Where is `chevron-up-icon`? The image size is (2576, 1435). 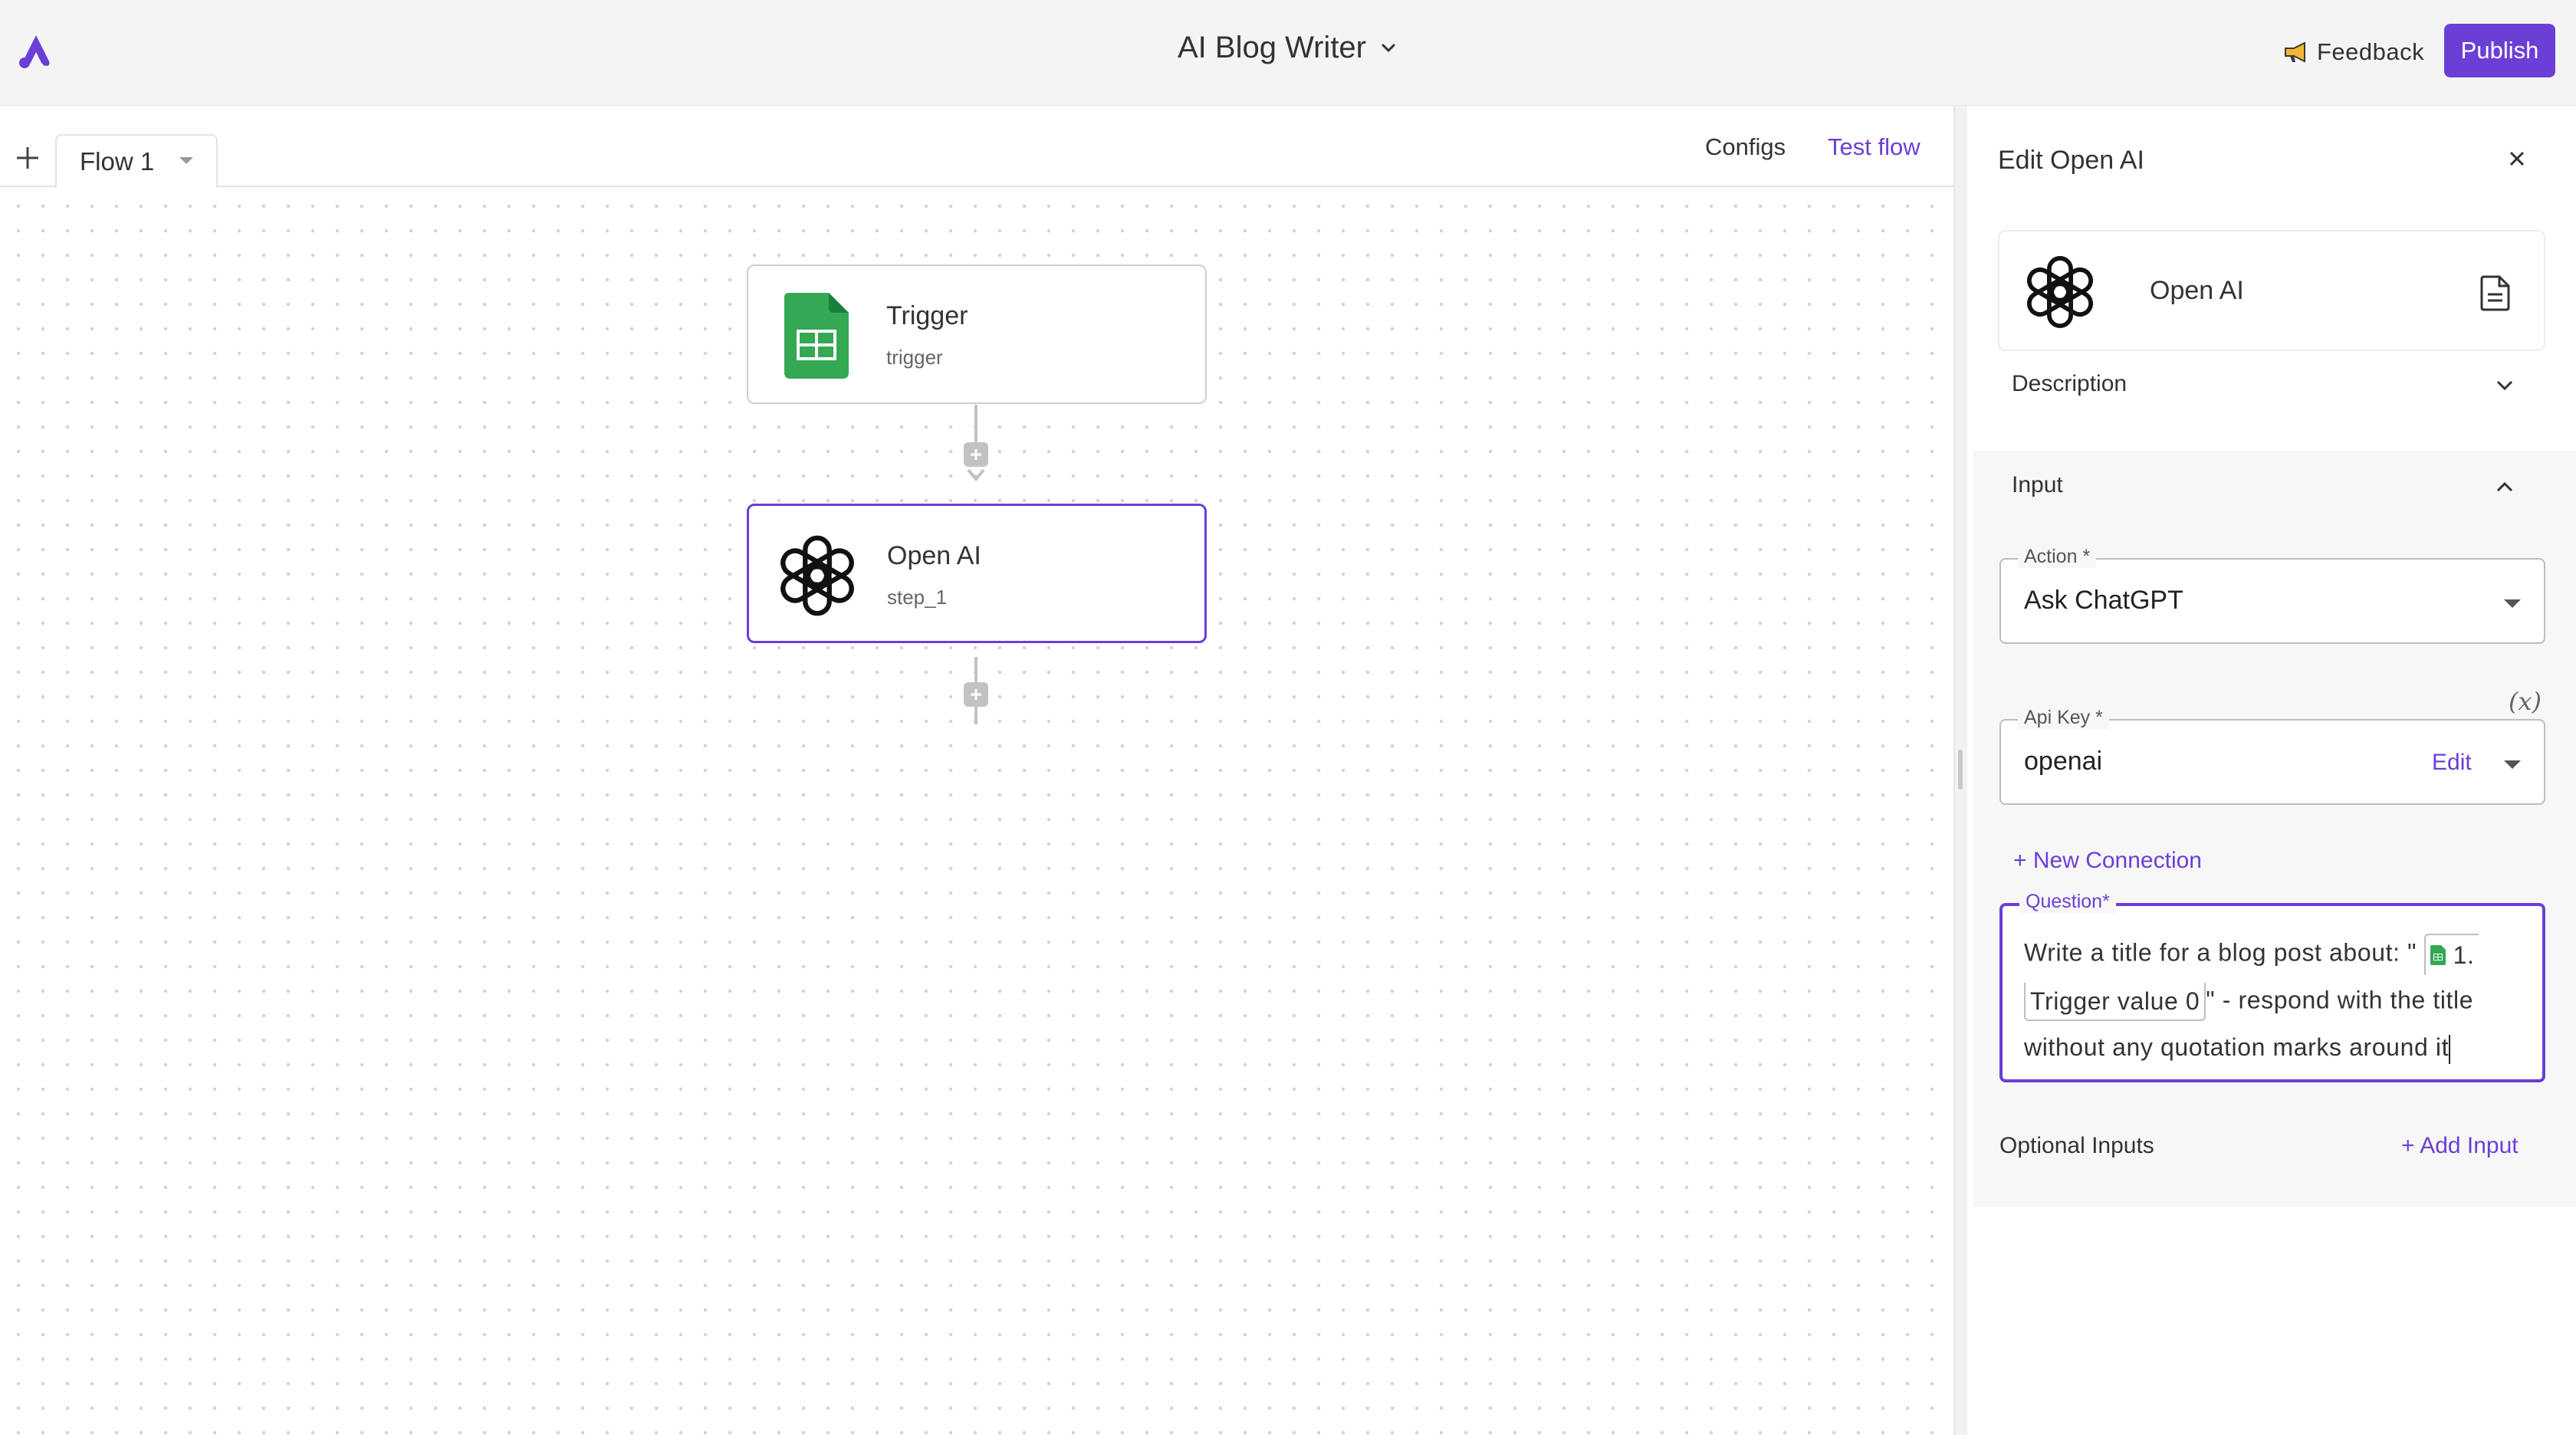 chevron-up-icon is located at coordinates (2504, 486).